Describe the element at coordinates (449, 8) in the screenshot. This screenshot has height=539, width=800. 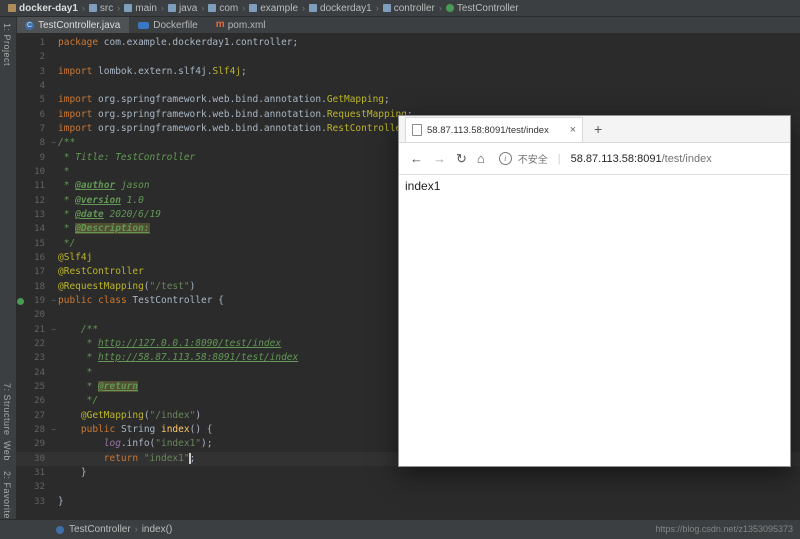
I see `class-icon` at that location.